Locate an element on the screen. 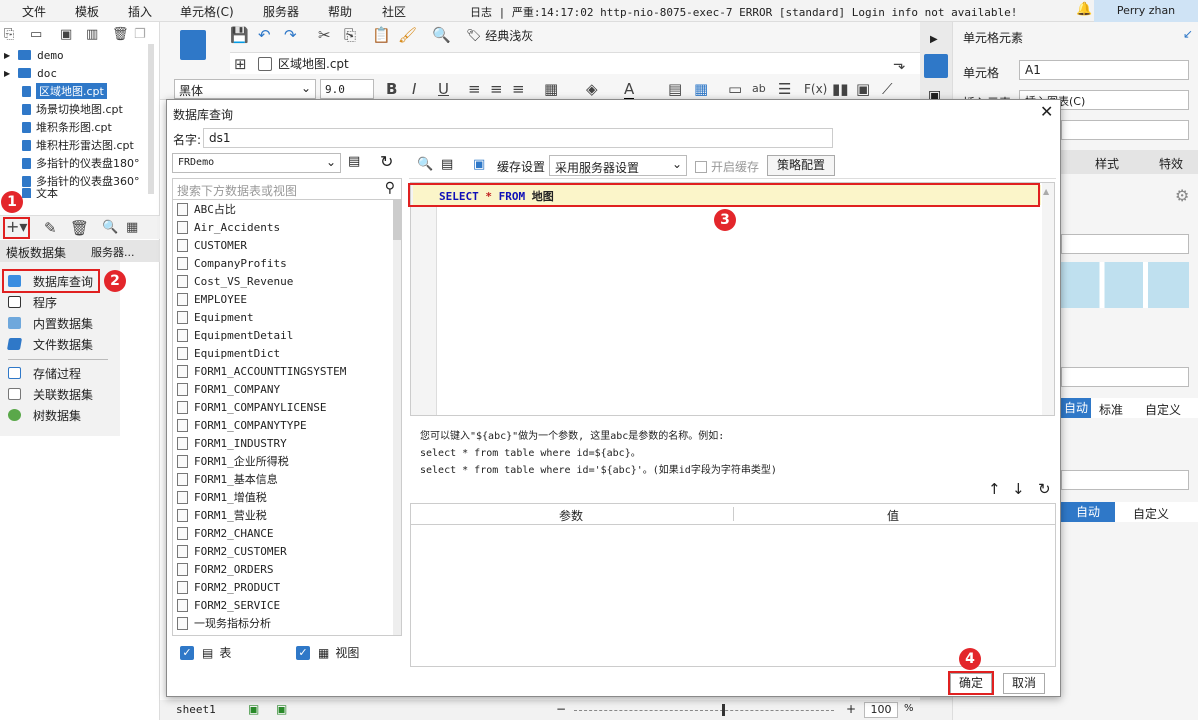 The height and width of the screenshot is (720, 1198). tree-item-doc: ▶ doc is located at coordinates (30, 73).